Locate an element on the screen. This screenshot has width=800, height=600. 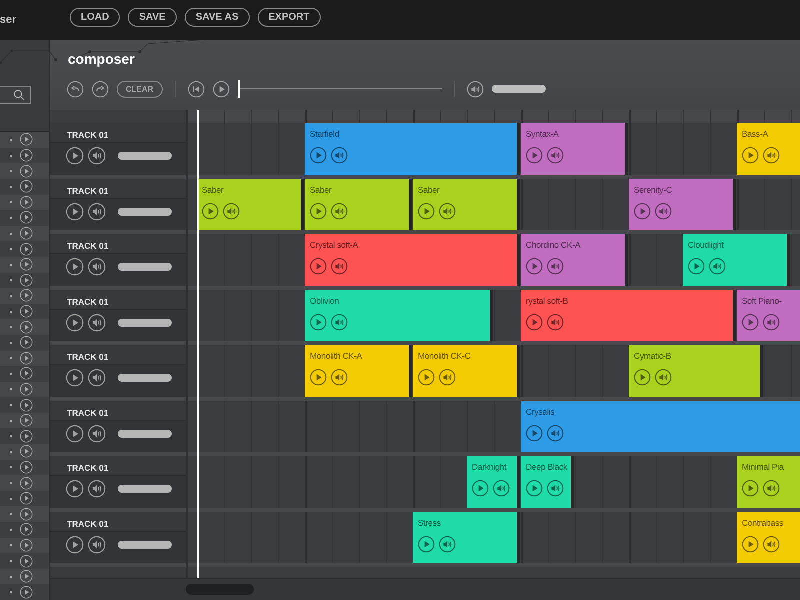
search-field is located at coordinates (15, 95).